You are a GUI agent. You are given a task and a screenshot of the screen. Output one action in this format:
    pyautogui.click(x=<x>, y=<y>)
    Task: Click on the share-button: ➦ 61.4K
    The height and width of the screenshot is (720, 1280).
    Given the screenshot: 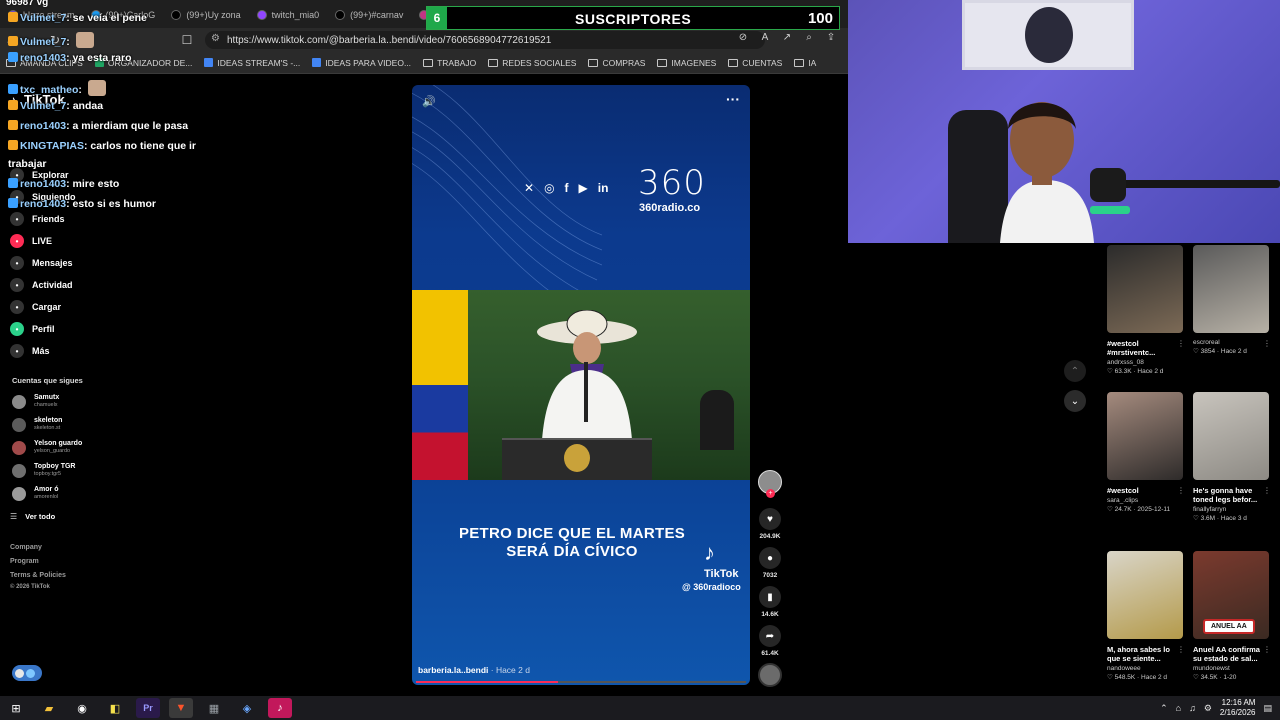 What is the action you would take?
    pyautogui.click(x=770, y=641)
    